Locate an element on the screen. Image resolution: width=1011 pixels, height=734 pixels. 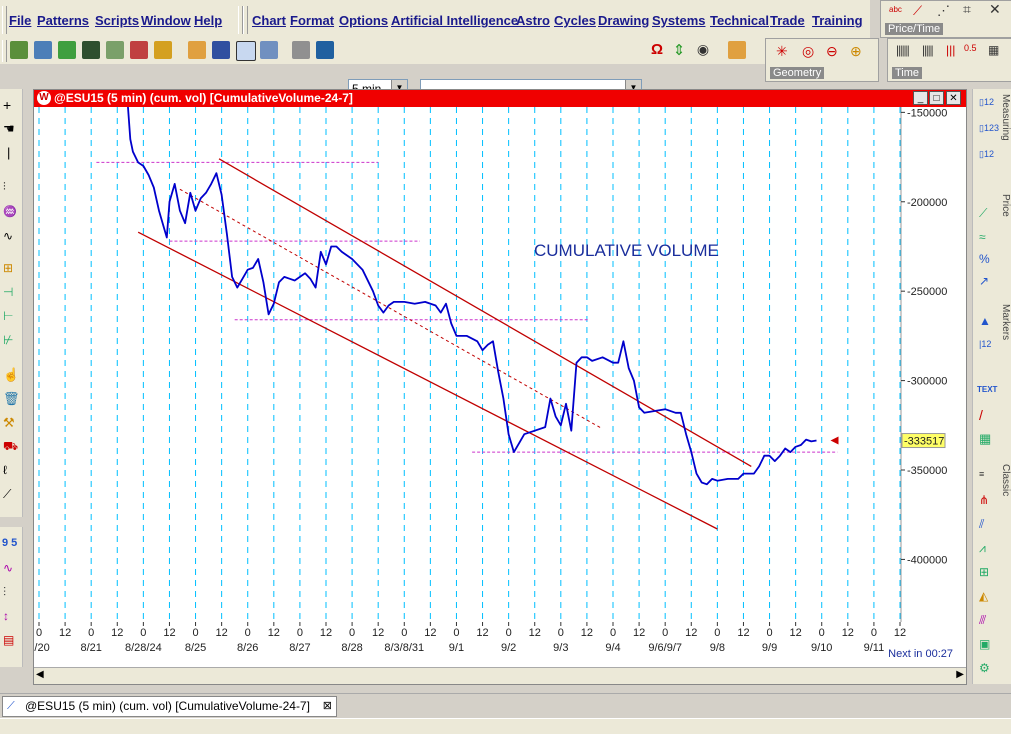
menu-training: Training is located at coordinates (837, 20).